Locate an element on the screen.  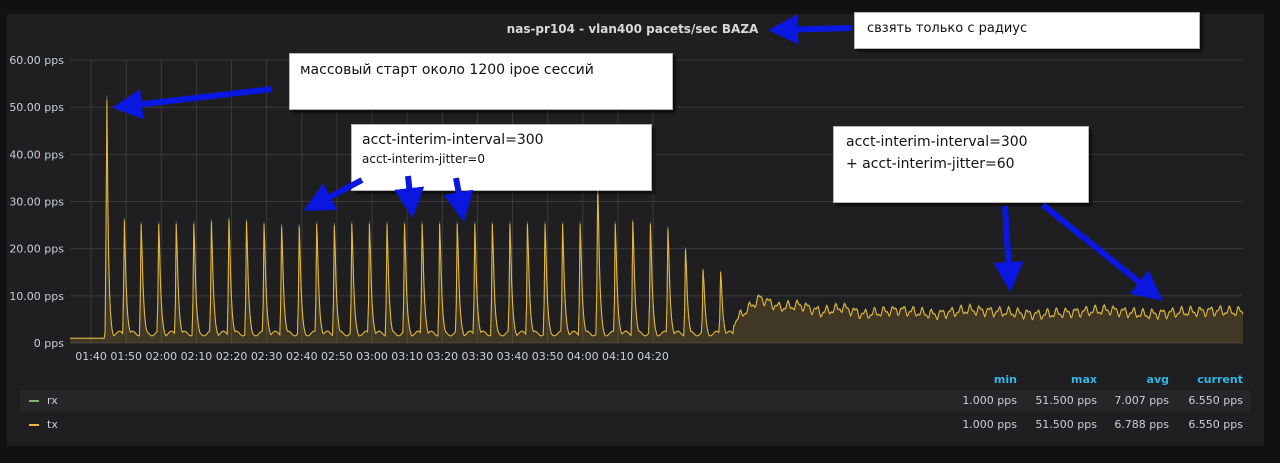
y-tick-label: 60.00 pps is located at coordinates (36, 60).